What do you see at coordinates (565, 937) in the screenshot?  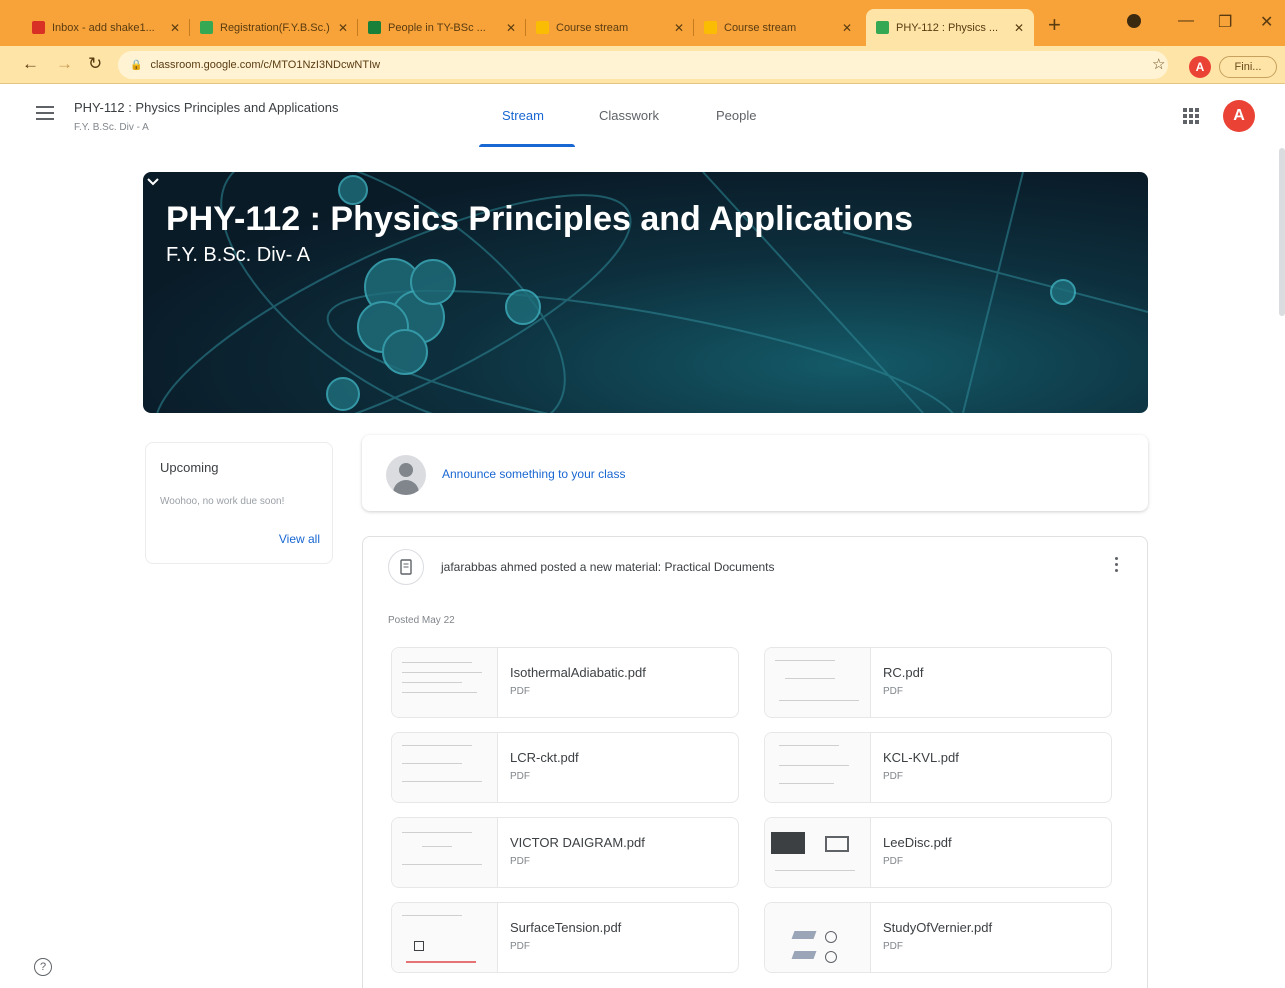 I see `attachment-card: SurfaceTension.pdf PDF` at bounding box center [565, 937].